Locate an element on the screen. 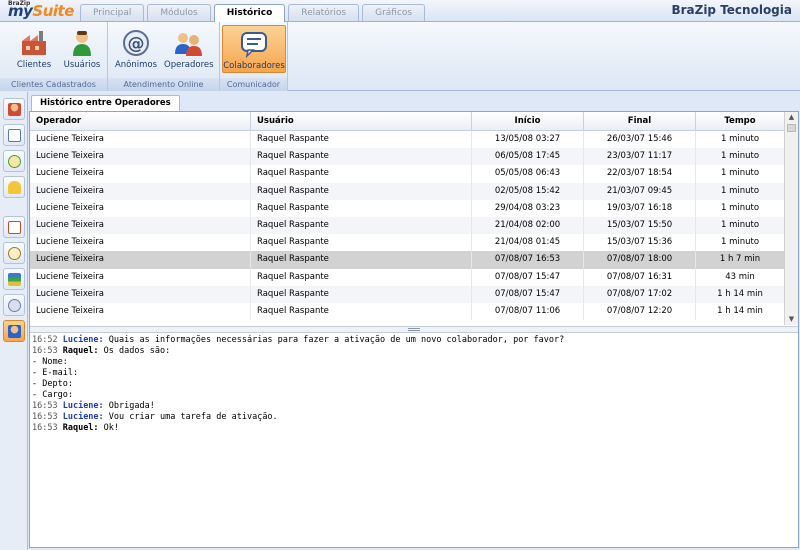 Image resolution: width=800 pixels, height=550 pixels. cell-final: 19/03/07 16:18 is located at coordinates (640, 208).